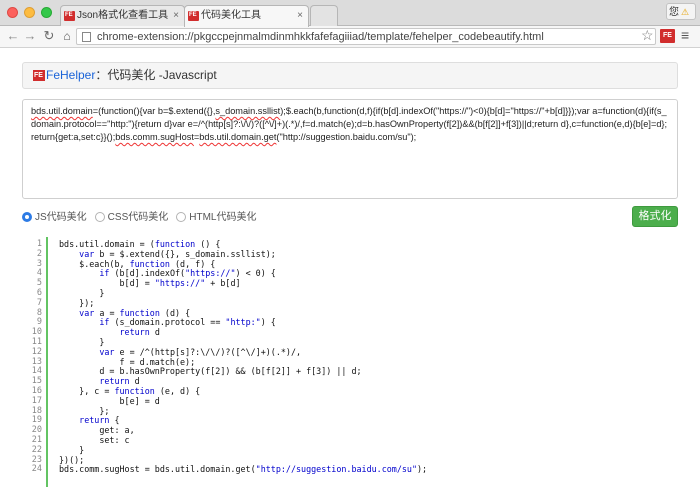  What do you see at coordinates (84, 410) in the screenshot?
I see `code-token: };` at bounding box center [84, 410].